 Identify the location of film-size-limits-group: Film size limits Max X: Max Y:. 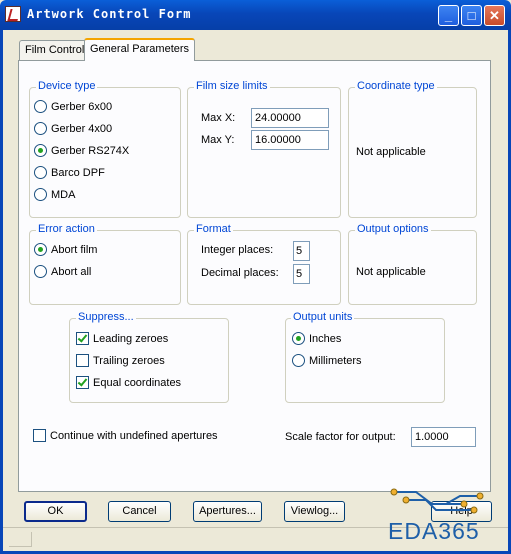
(264, 149).